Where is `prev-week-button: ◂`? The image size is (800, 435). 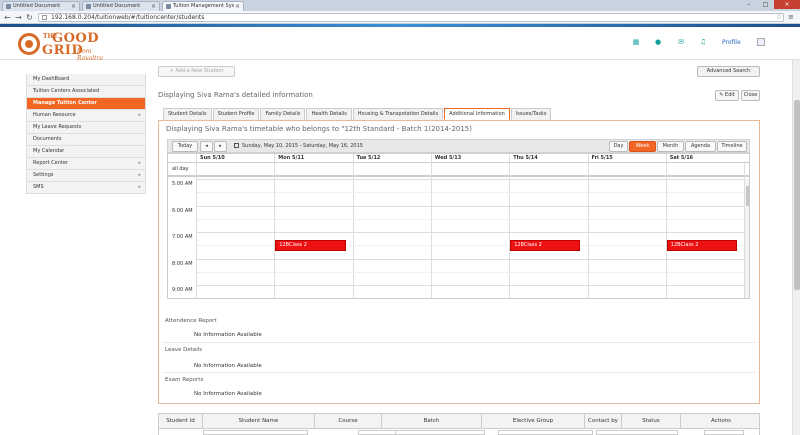 prev-week-button: ◂ is located at coordinates (206, 146).